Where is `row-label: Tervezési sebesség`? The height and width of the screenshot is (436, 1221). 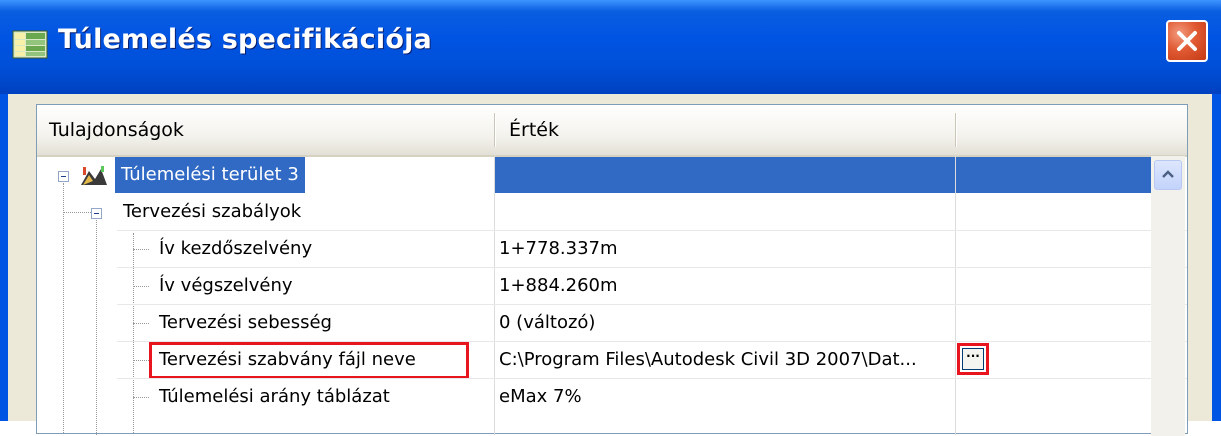 row-label: Tervezési sebesség is located at coordinates (245, 322).